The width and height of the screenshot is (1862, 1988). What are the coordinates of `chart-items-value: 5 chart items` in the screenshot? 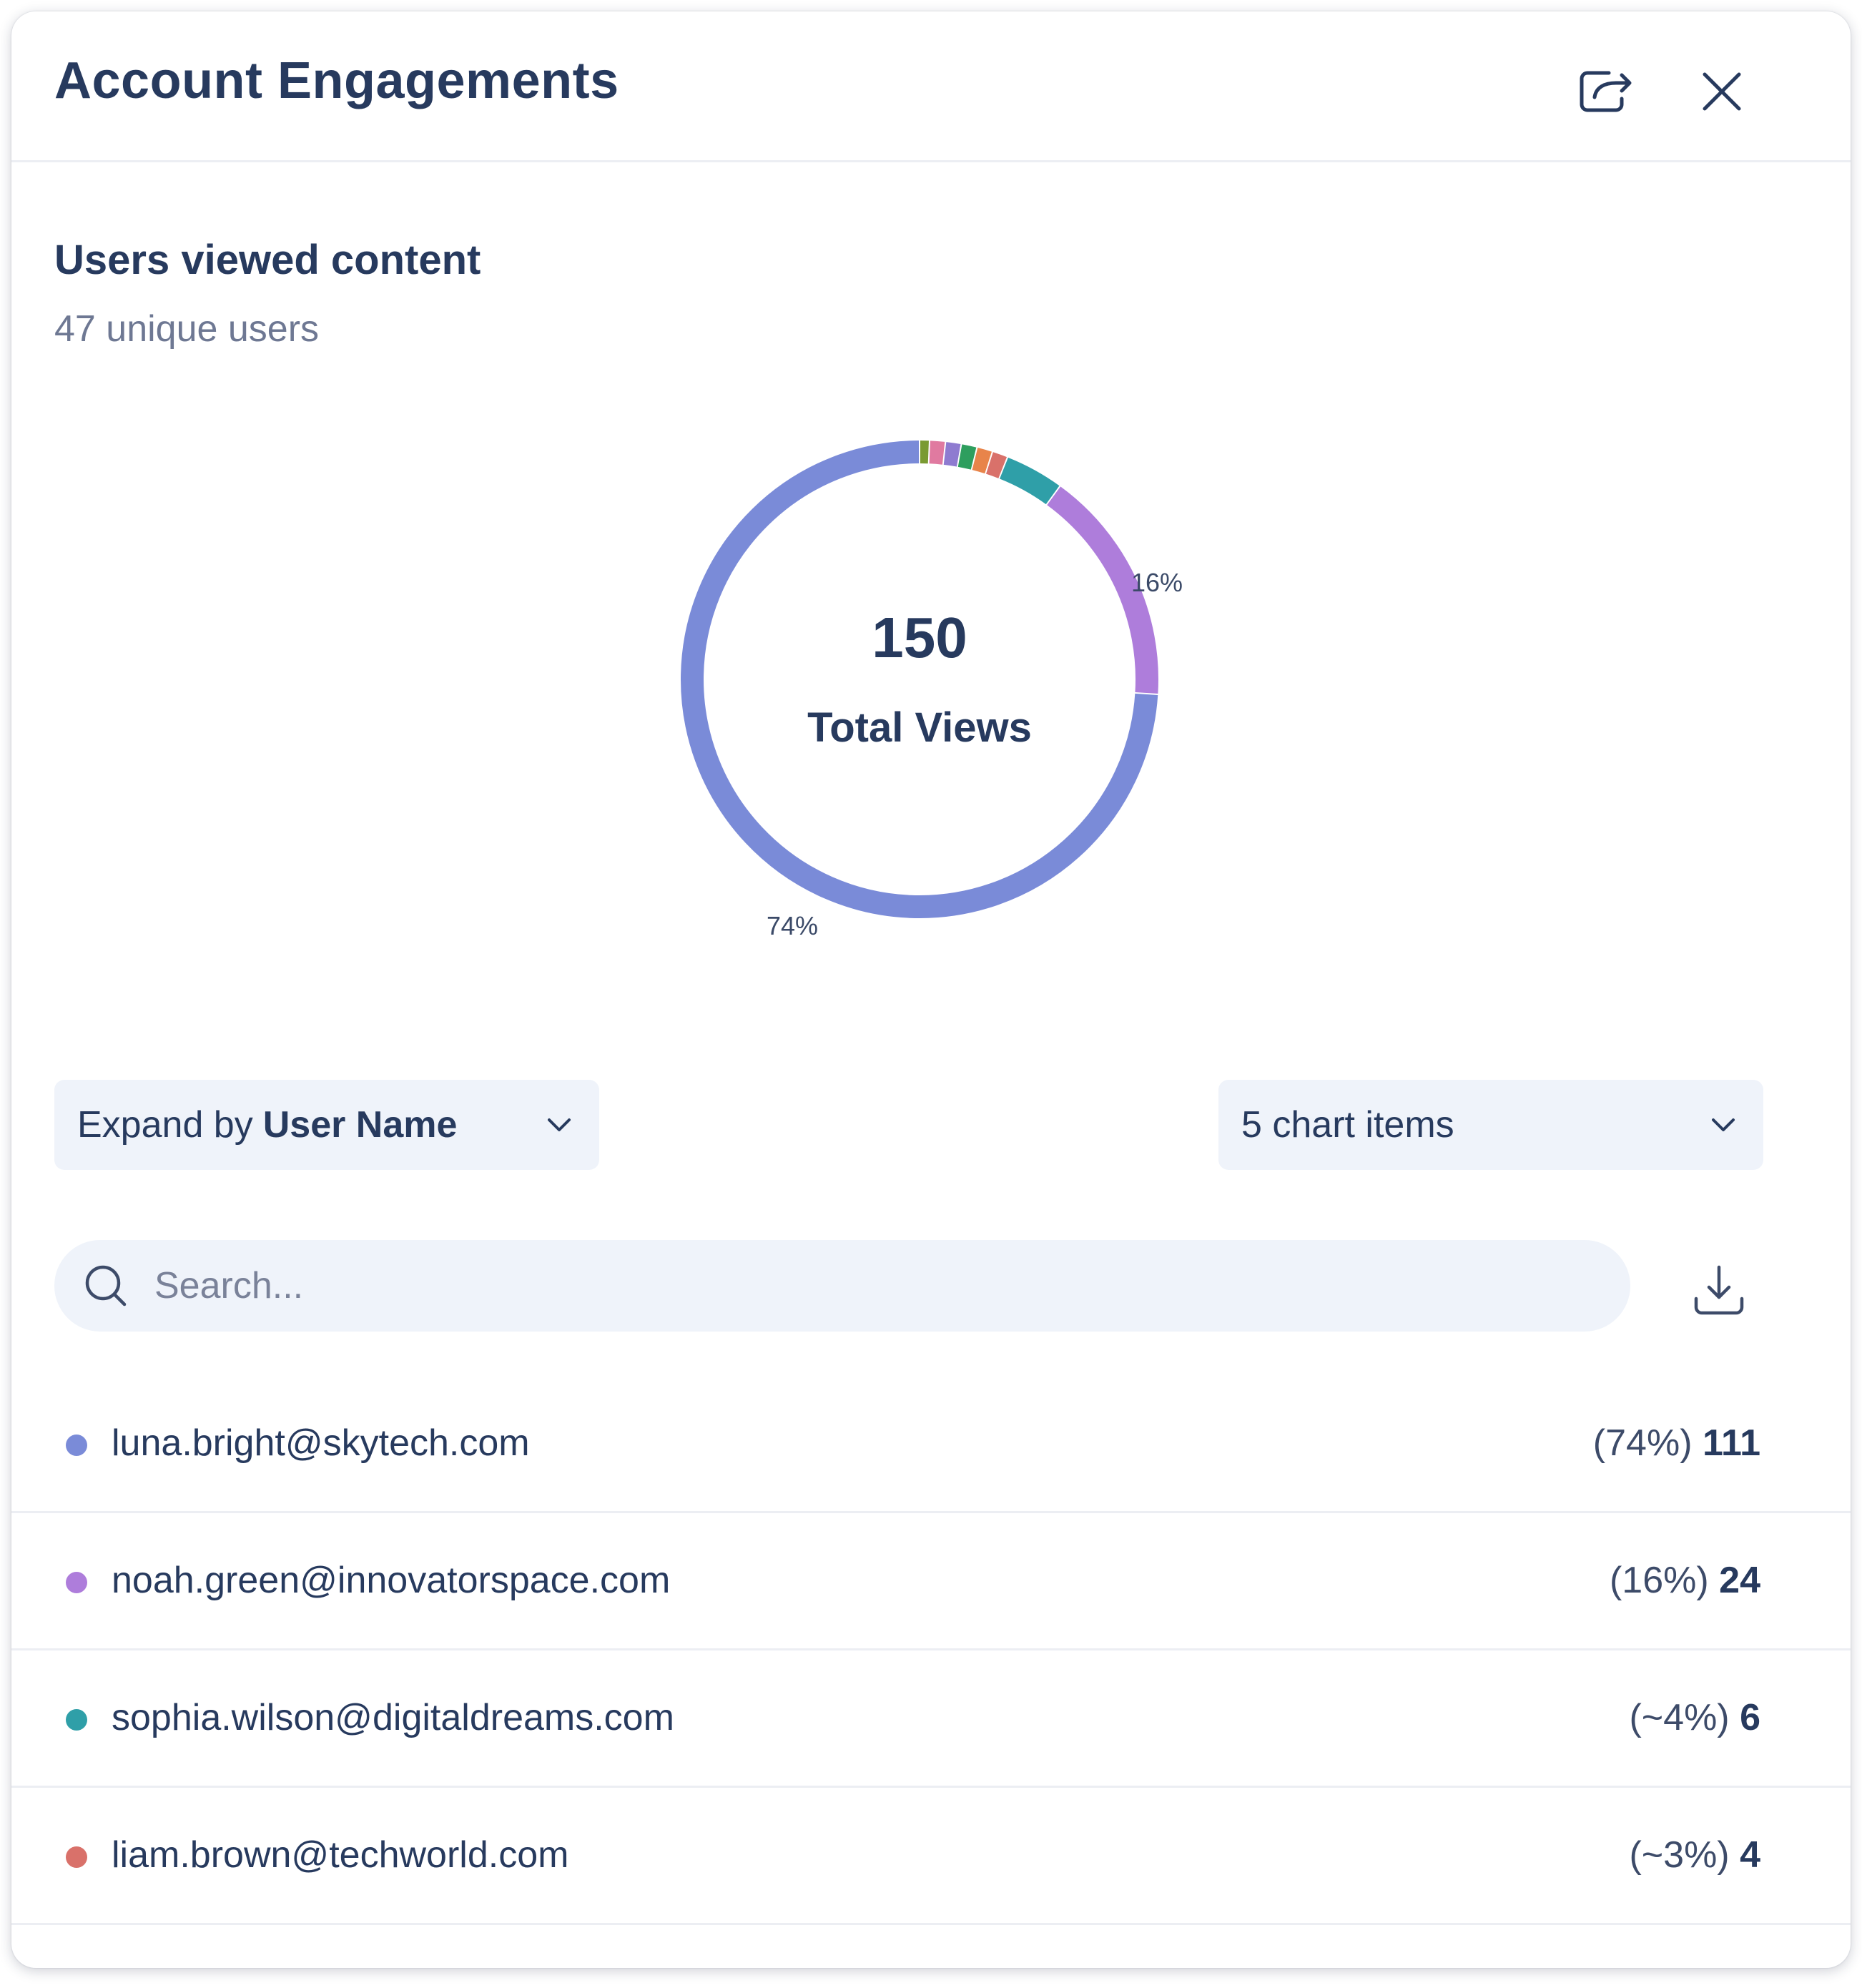 It's located at (1348, 1125).